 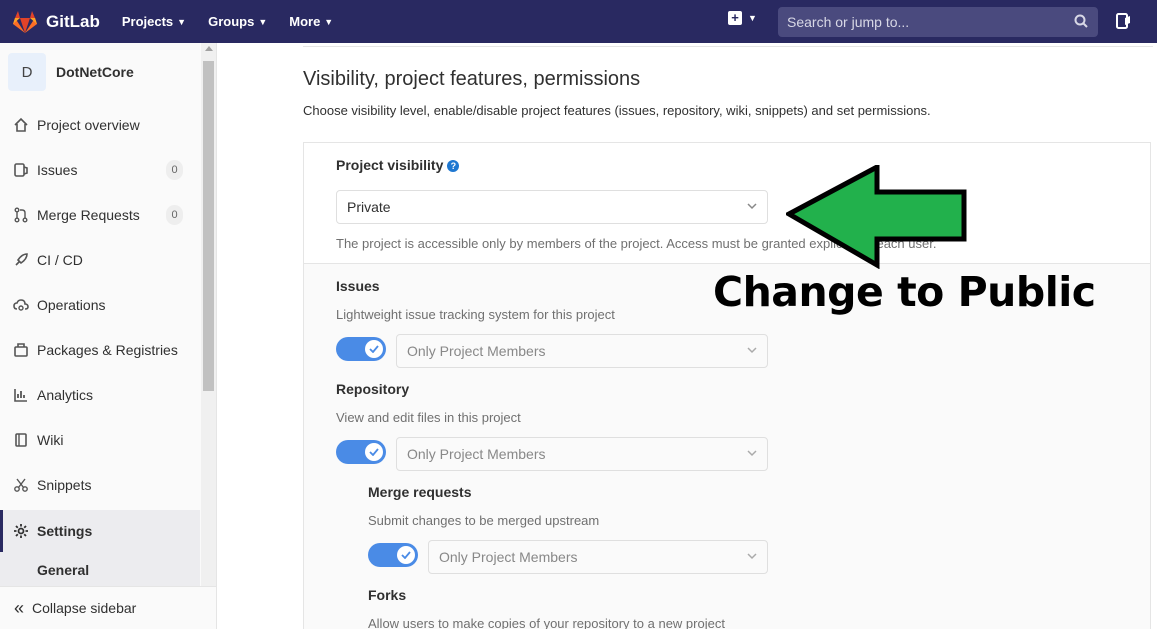 I want to click on sidebar-item-project-overview: Project overview, so click(x=100, y=125).